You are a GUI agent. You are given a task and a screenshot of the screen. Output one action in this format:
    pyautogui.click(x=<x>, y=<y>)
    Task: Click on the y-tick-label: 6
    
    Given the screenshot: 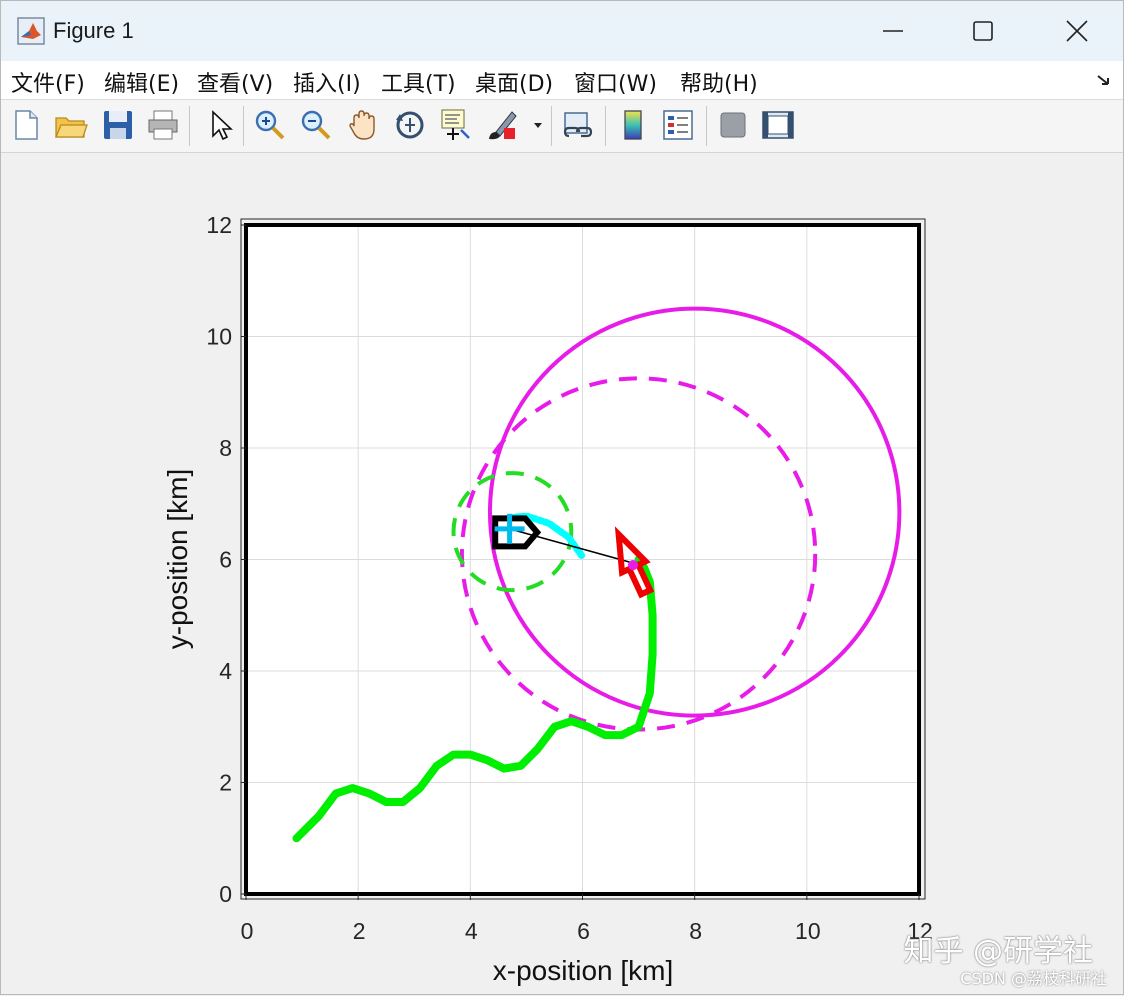 What is the action you would take?
    pyautogui.click(x=225, y=560)
    